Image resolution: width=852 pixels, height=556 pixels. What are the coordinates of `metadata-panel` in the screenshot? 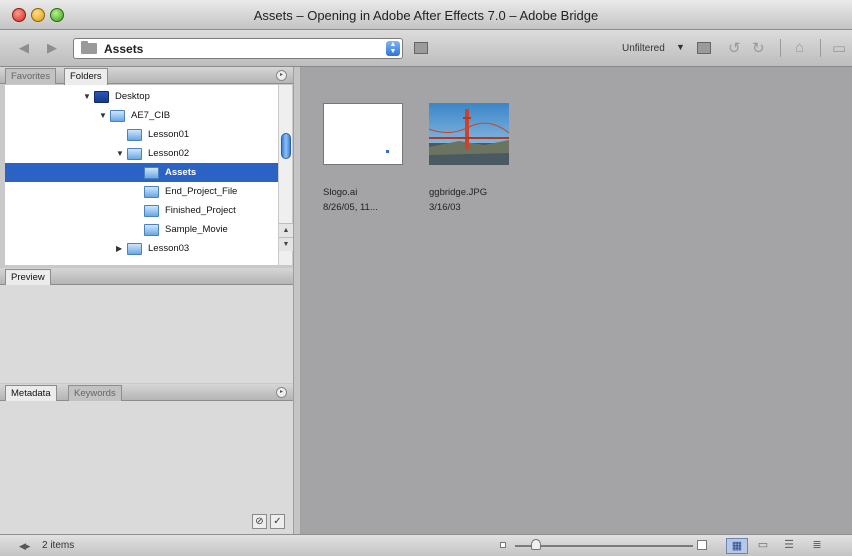 It's located at (146, 467).